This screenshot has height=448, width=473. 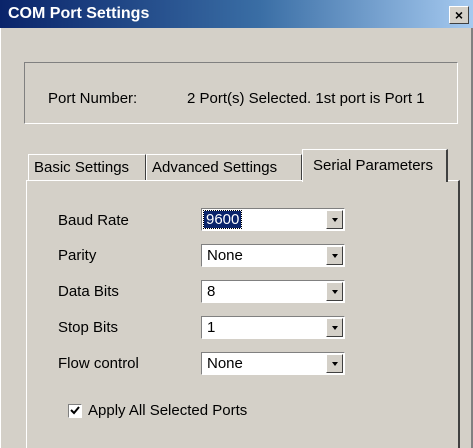 I want to click on apply-all-checkbox, so click(x=75, y=411).